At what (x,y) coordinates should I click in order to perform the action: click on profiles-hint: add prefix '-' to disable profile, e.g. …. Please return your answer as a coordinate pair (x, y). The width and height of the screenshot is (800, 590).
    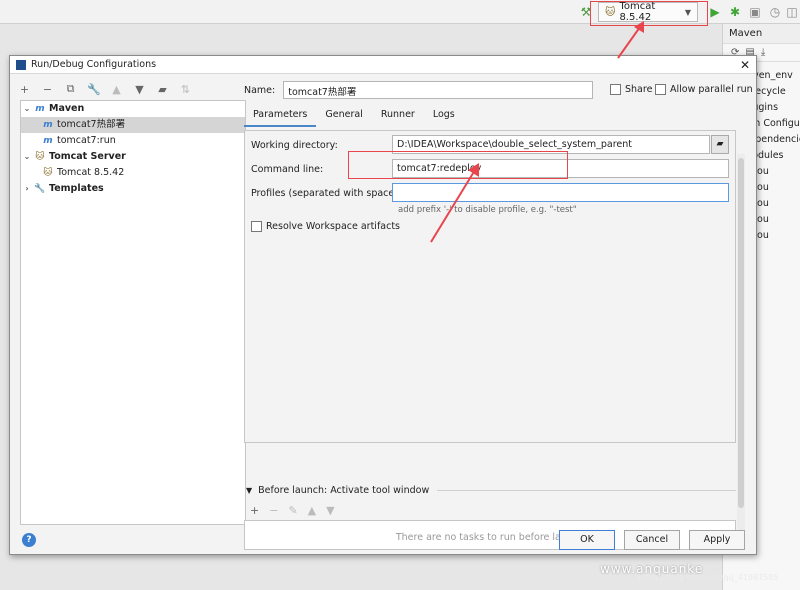
    Looking at the image, I should click on (487, 210).